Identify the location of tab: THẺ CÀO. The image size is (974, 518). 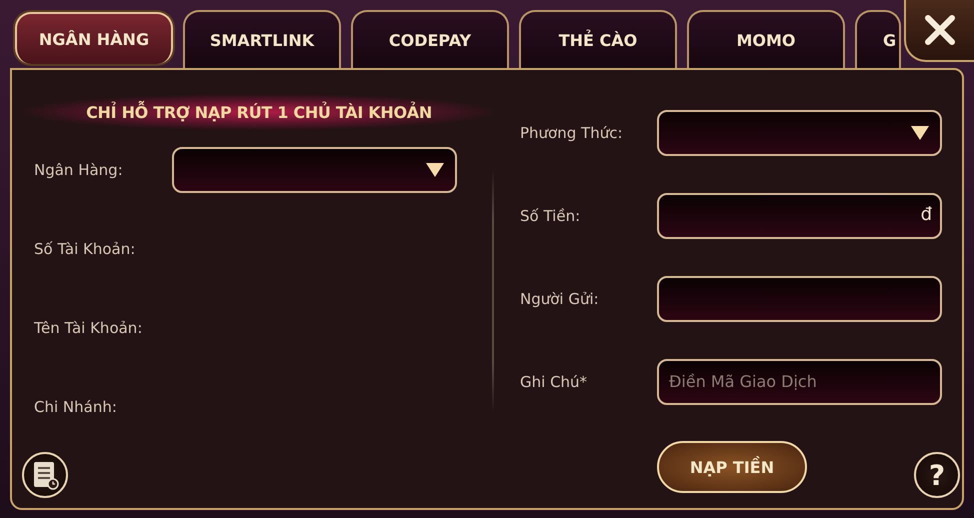
(598, 39).